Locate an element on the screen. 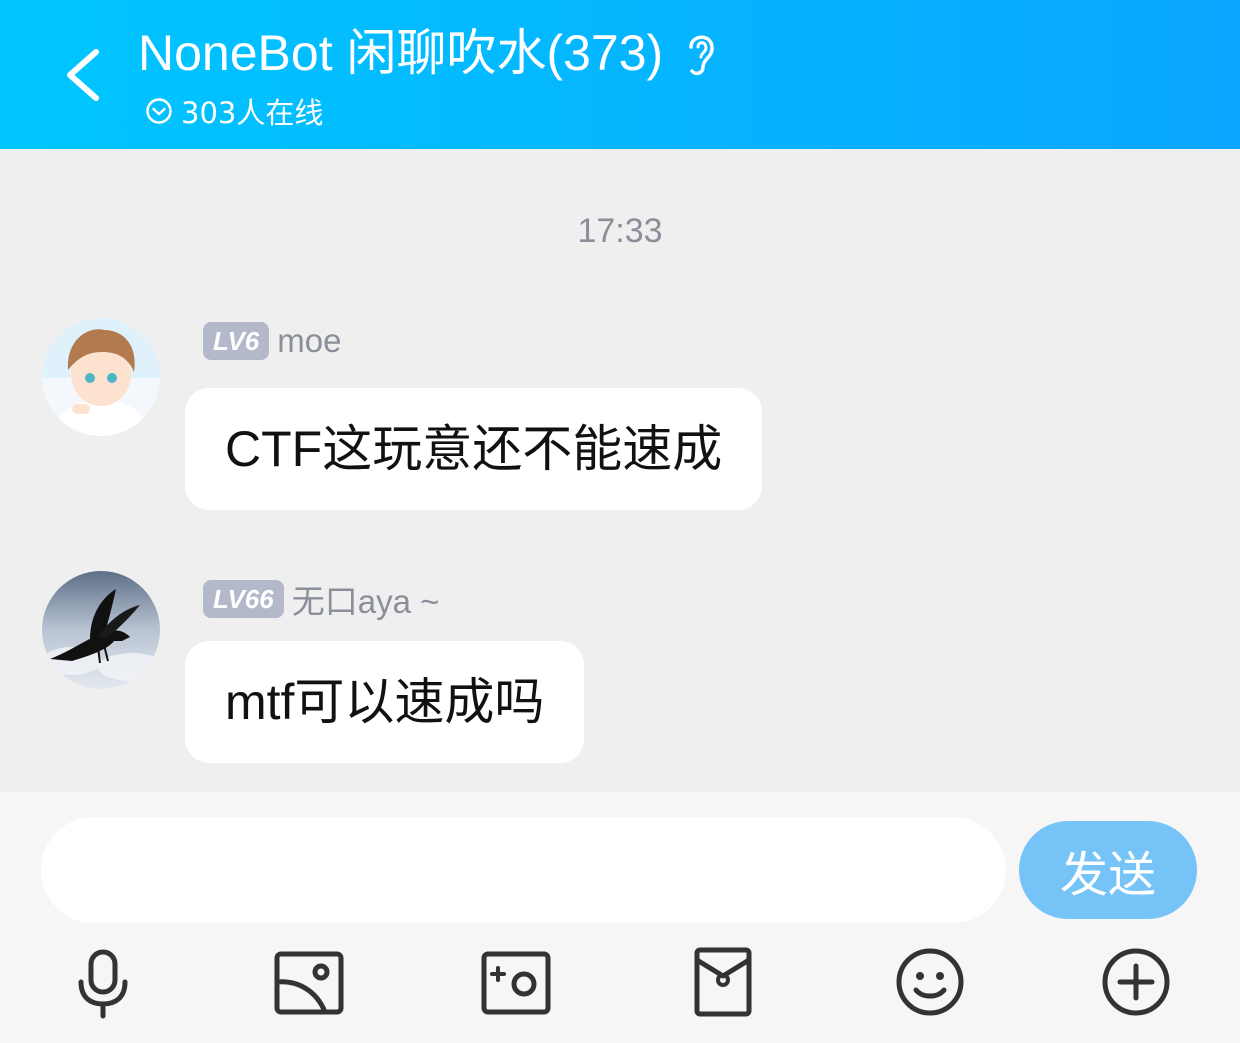 The image size is (1240, 1043). emoji-icon is located at coordinates (930, 982).